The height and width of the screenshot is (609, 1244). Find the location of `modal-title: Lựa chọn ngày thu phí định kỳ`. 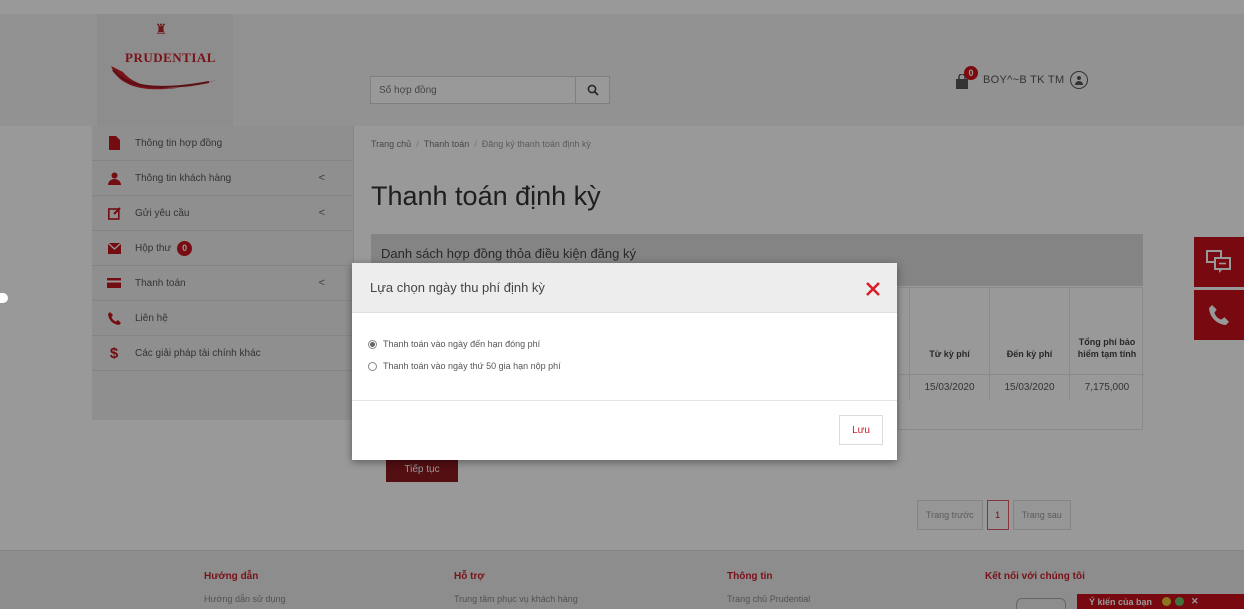

modal-title: Lựa chọn ngày thu phí định kỳ is located at coordinates (457, 287).